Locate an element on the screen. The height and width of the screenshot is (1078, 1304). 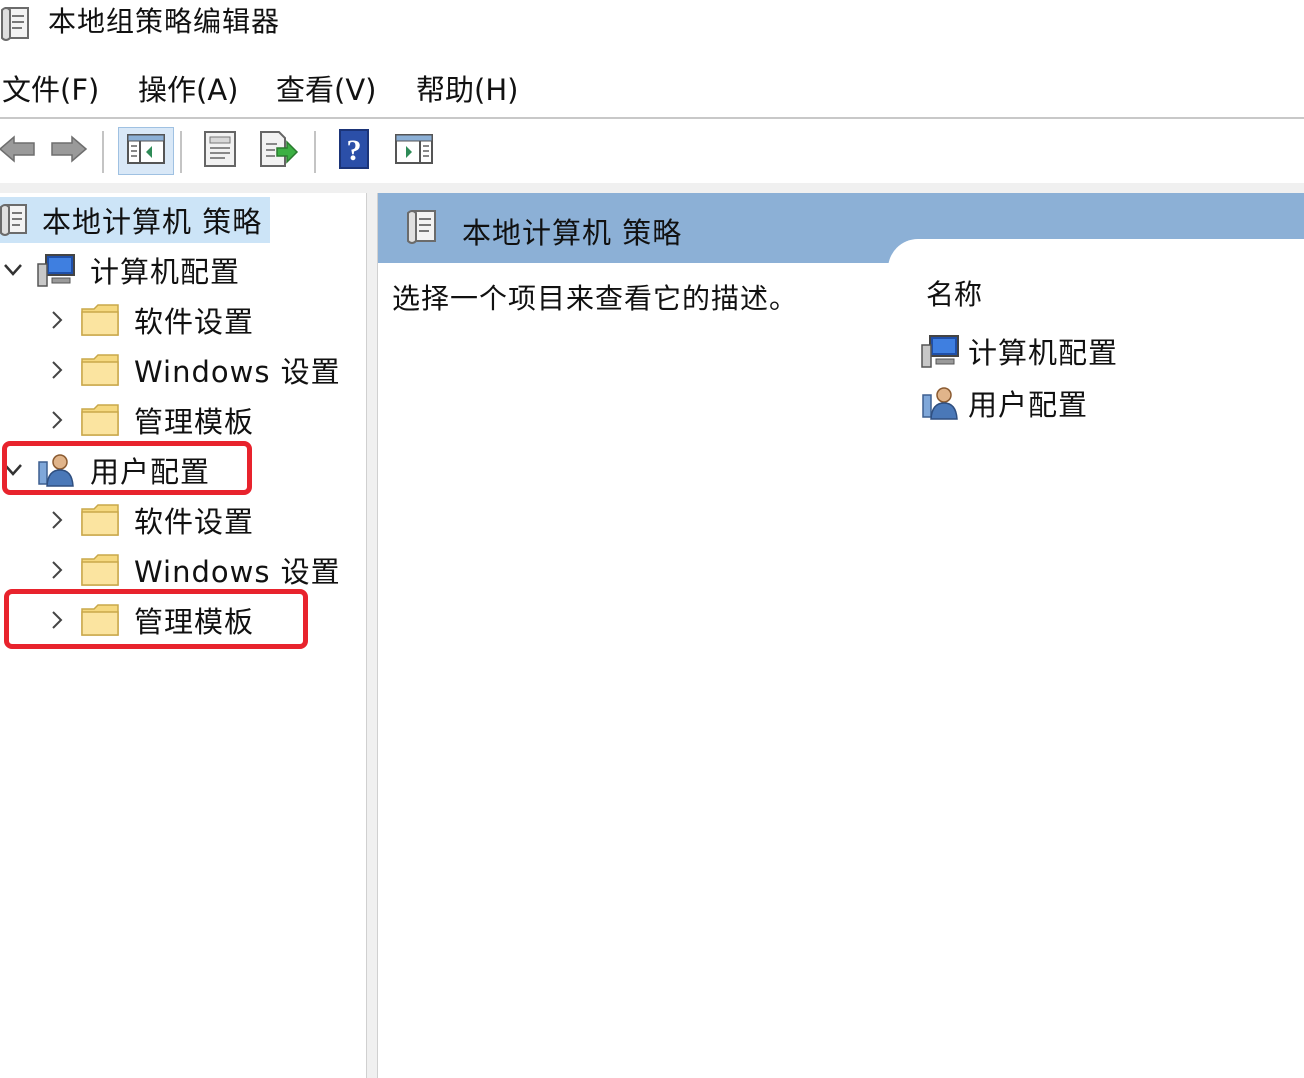
content-header-title: 本地计算机 策略 is located at coordinates (544, 230).